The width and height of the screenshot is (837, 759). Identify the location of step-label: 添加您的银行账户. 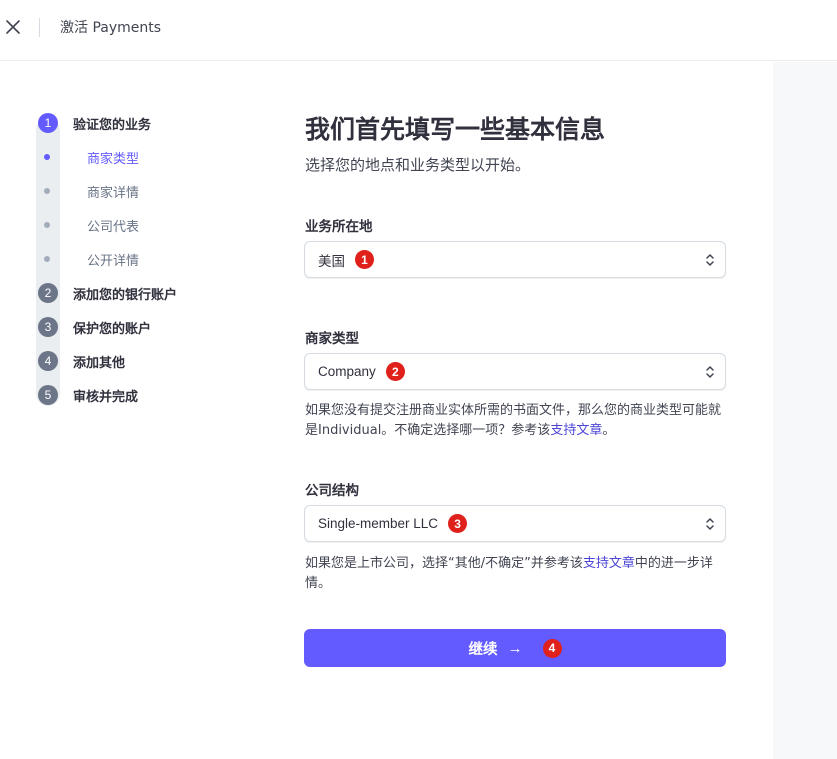
(125, 295).